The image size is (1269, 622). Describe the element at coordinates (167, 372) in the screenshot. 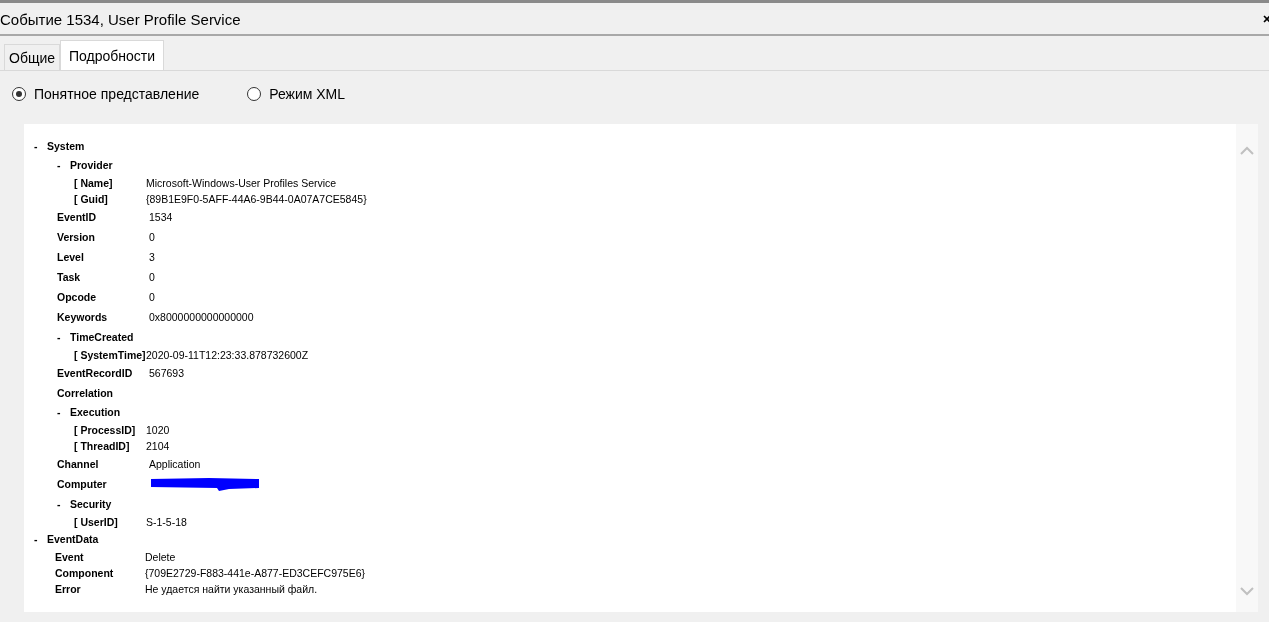

I see `field-value: 567693` at that location.